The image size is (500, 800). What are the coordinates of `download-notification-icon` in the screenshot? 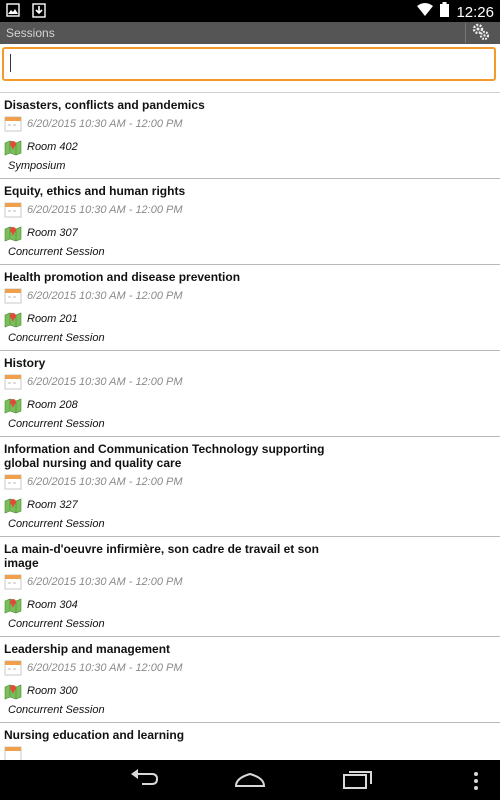 It's located at (39, 13).